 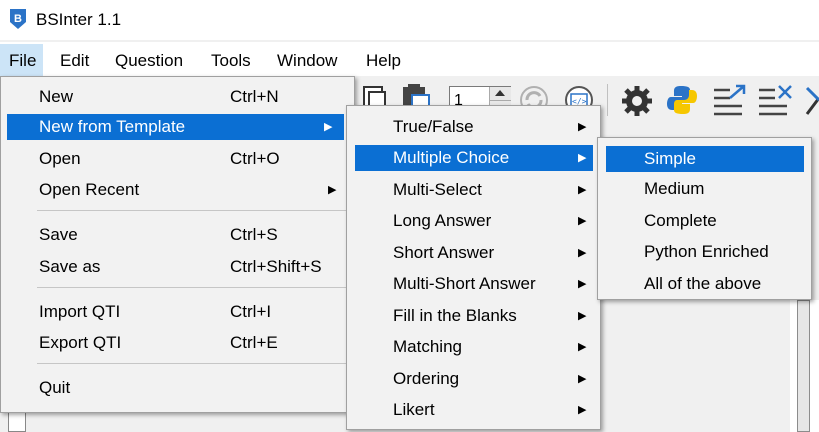 What do you see at coordinates (251, 311) in the screenshot?
I see `shortcut-import-qti: Ctrl+I` at bounding box center [251, 311].